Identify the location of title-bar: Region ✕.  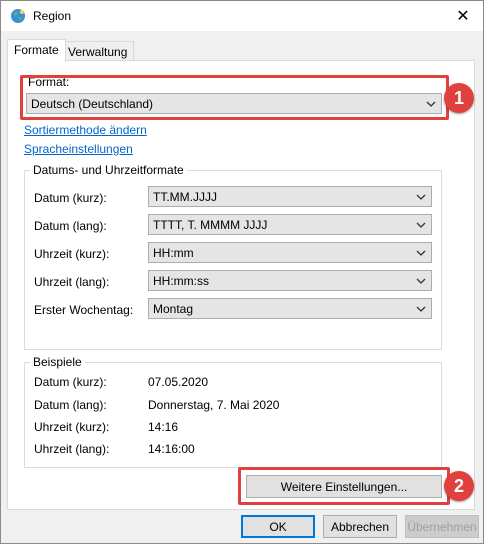
(242, 16).